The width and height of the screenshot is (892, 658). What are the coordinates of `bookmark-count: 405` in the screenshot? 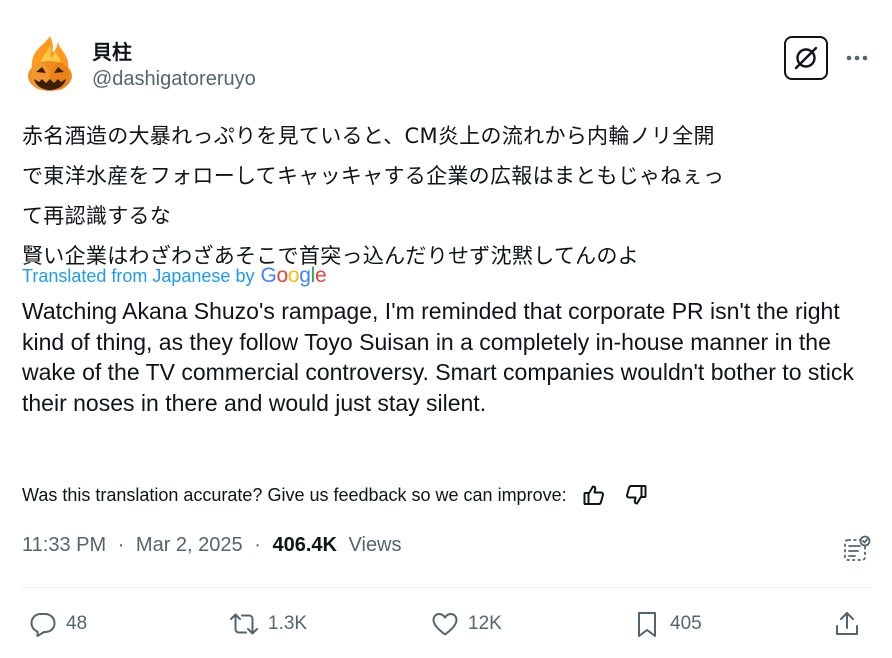 It's located at (686, 623).